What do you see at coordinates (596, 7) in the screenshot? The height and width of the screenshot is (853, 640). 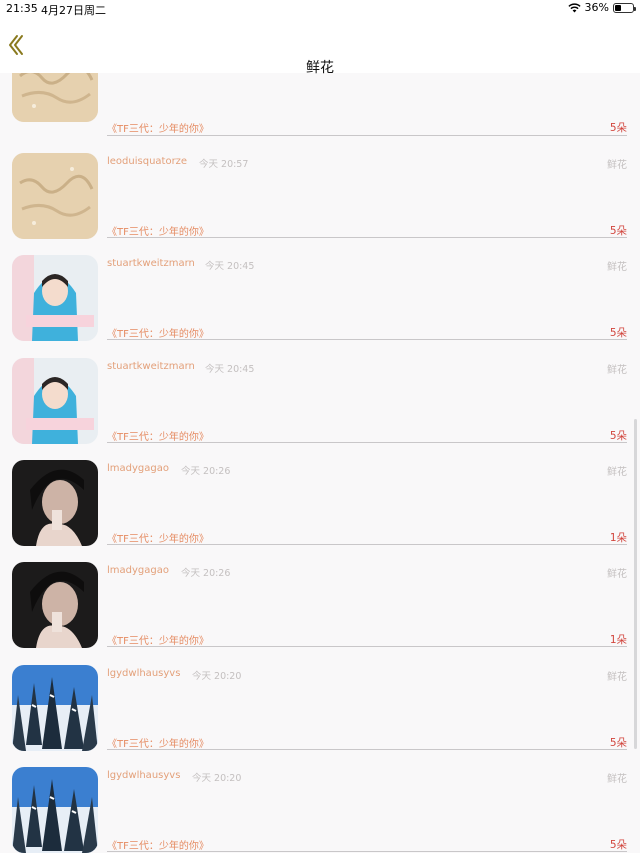 I see `battery-percent: 36%` at bounding box center [596, 7].